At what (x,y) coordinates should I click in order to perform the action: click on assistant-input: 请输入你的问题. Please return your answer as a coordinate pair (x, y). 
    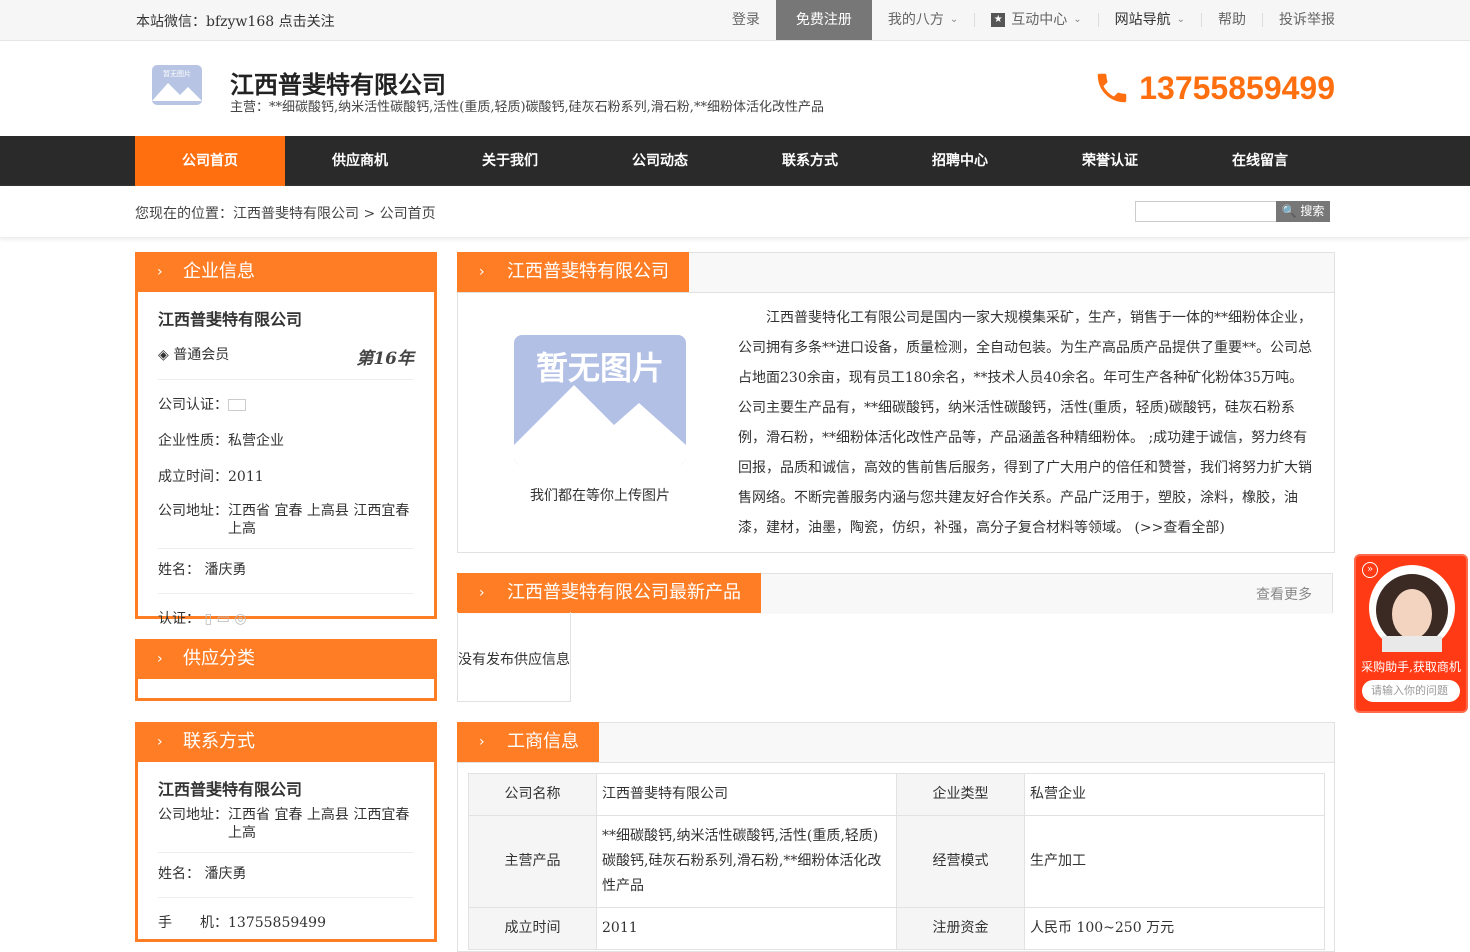
    Looking at the image, I should click on (1411, 691).